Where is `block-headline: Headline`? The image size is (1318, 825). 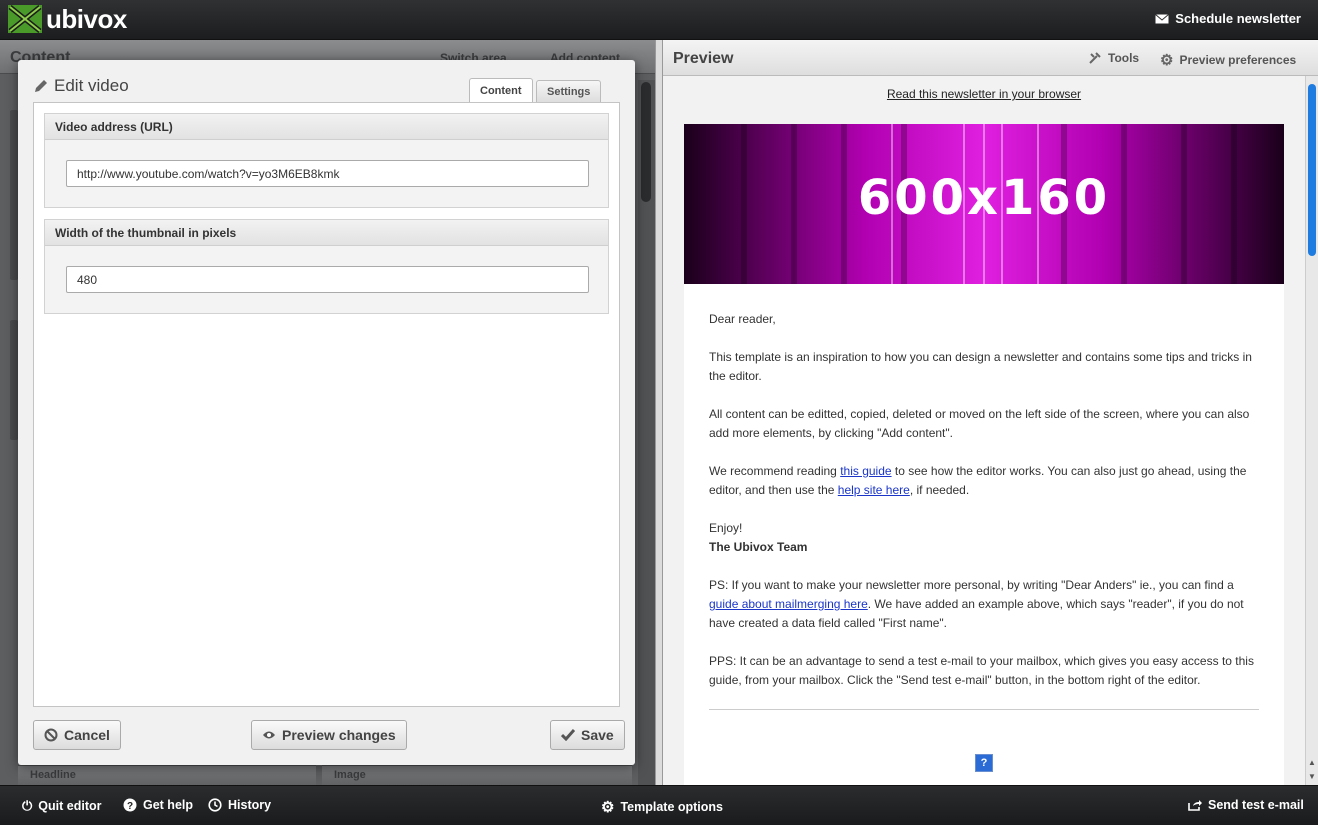
block-headline: Headline is located at coordinates (167, 775).